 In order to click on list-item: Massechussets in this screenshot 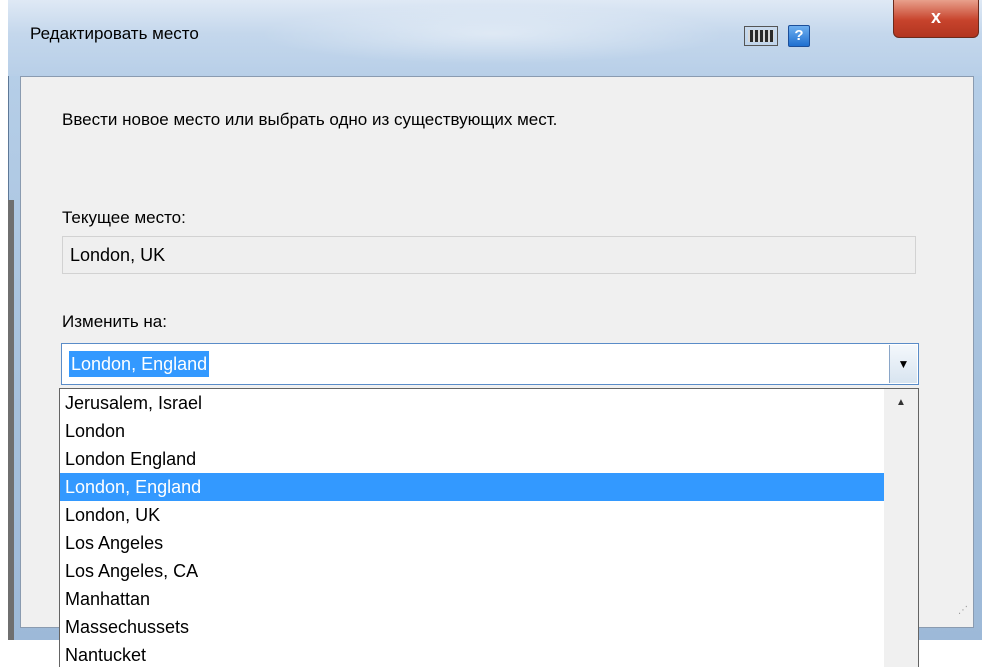, I will do `click(472, 627)`.